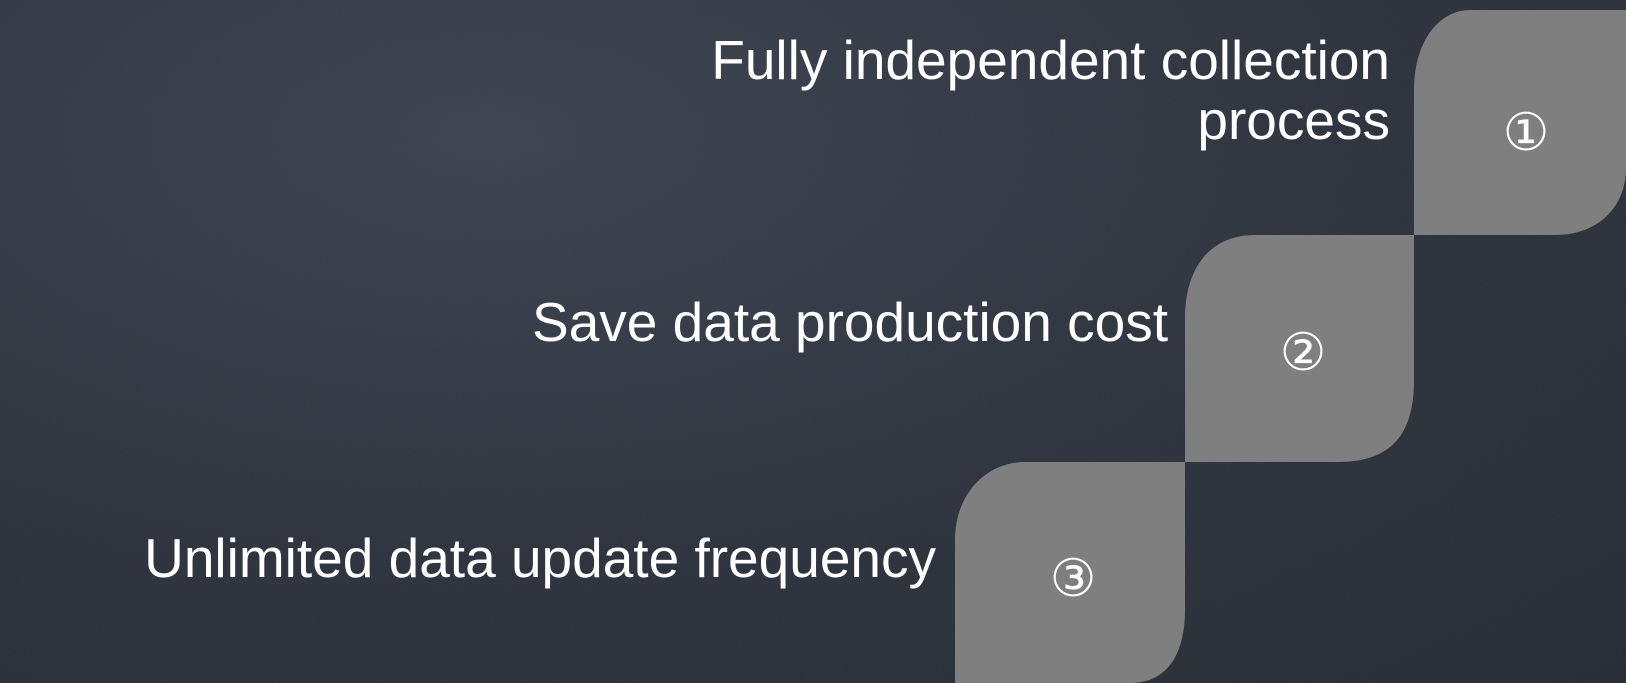  What do you see at coordinates (1303, 353) in the screenshot?
I see `step-2-number: ②` at bounding box center [1303, 353].